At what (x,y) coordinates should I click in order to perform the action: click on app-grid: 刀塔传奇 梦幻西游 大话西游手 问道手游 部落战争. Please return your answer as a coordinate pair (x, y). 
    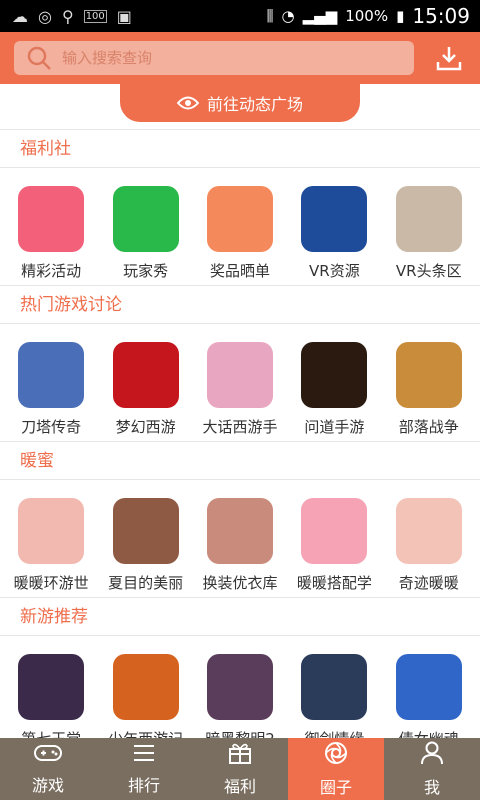
    Looking at the image, I should click on (240, 383).